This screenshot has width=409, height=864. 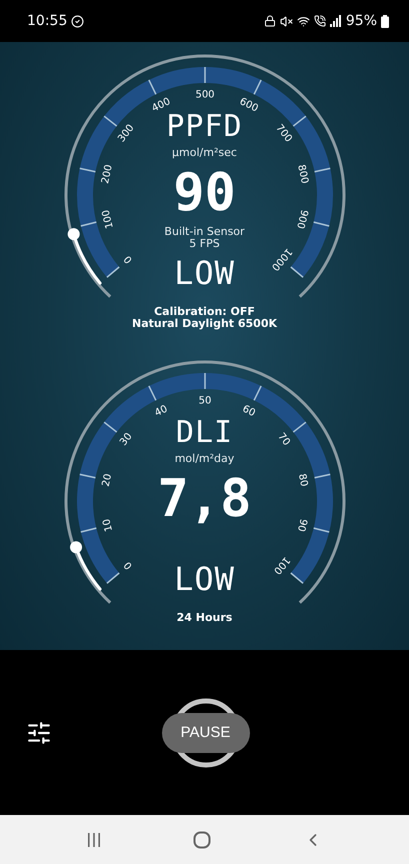 What do you see at coordinates (204, 193) in the screenshot?
I see `gauge-value: 90` at bounding box center [204, 193].